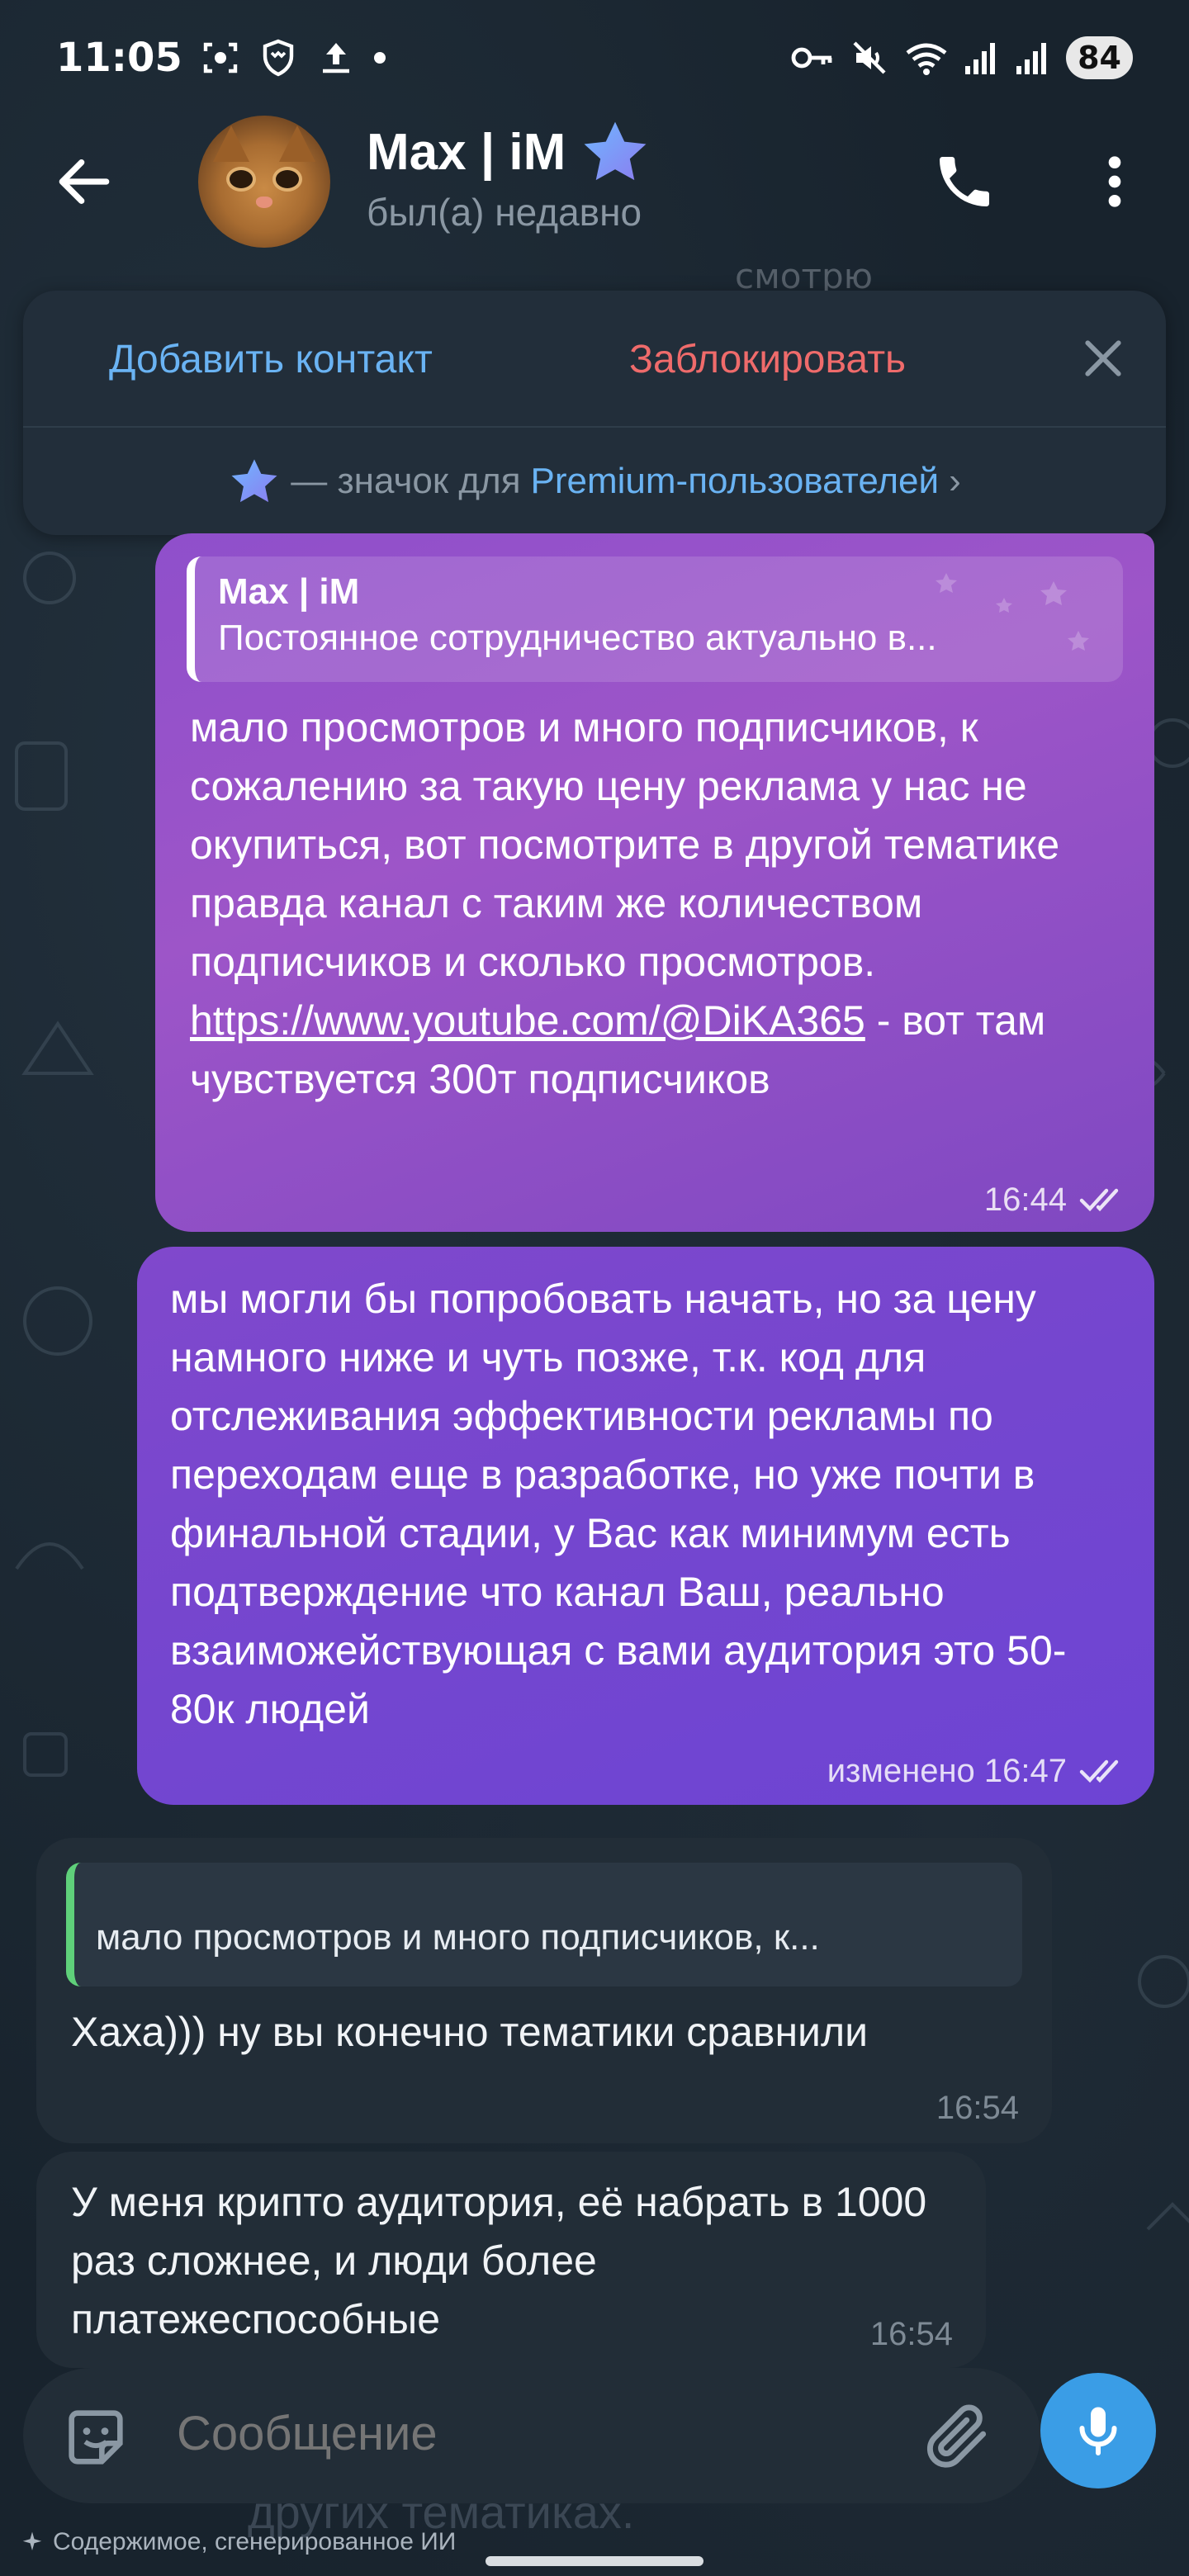  I want to click on signal-2-icon, so click(1031, 58).